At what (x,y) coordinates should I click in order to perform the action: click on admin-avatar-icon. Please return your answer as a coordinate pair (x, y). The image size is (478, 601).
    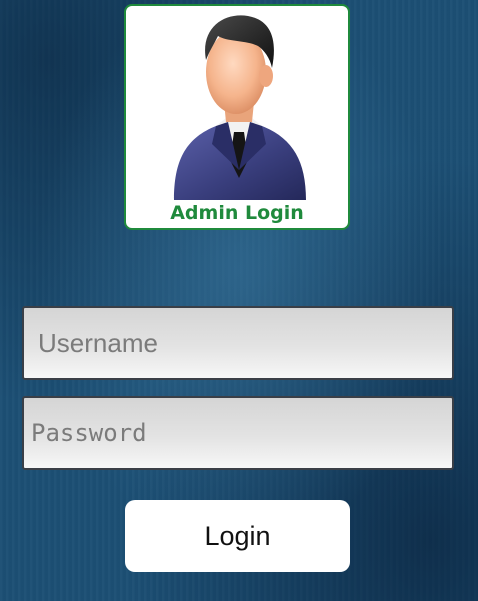
    Looking at the image, I should click on (240, 107).